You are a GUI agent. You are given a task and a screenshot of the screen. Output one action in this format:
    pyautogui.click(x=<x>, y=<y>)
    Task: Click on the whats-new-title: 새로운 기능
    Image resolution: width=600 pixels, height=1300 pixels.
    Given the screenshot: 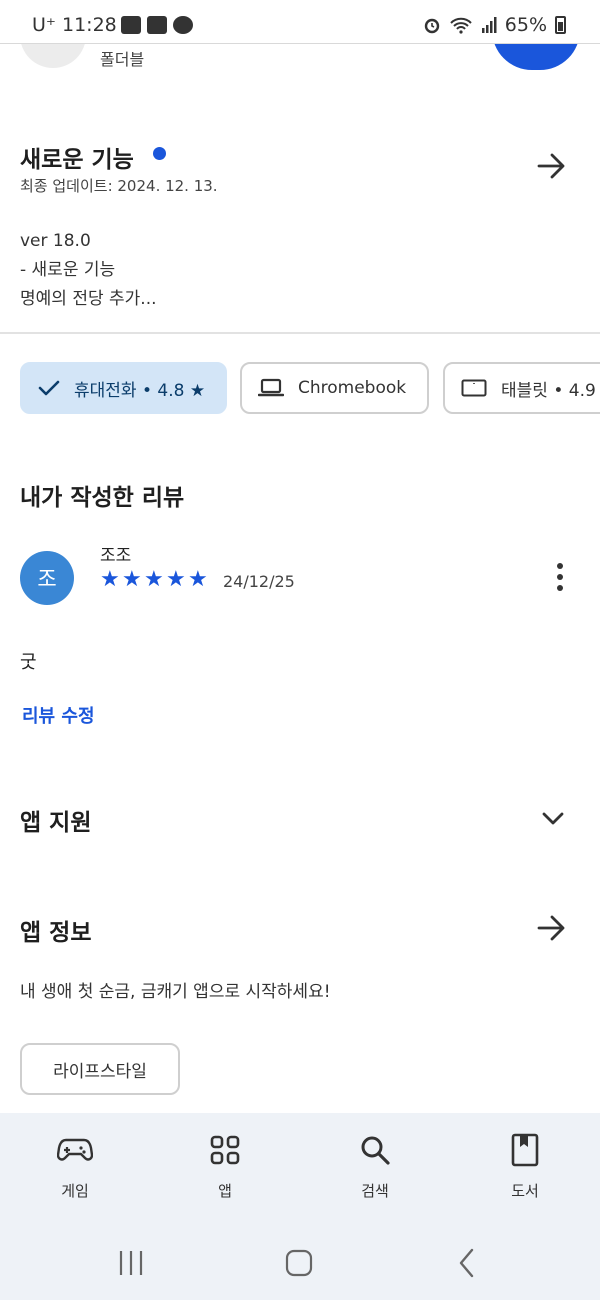 What is the action you would take?
    pyautogui.click(x=77, y=160)
    